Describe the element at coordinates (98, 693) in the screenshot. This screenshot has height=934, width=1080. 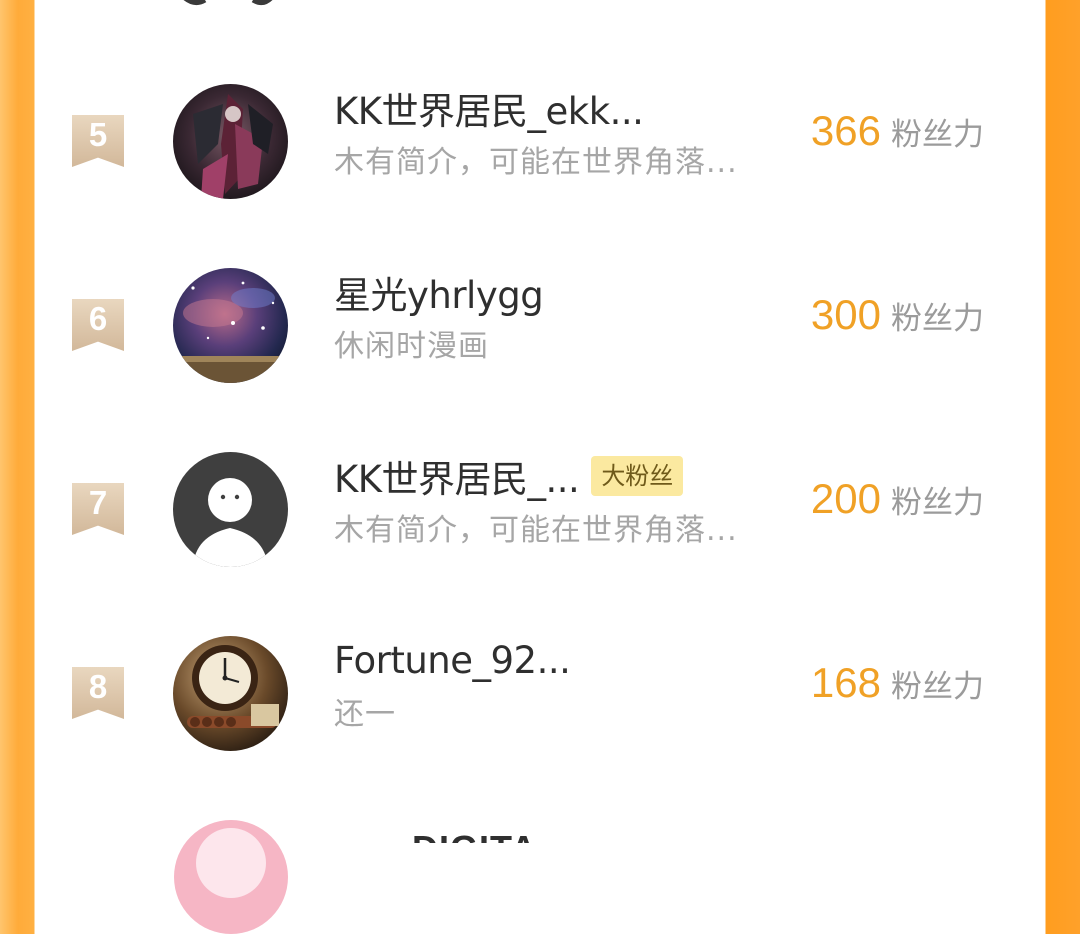
I see `rank-badge: 8` at that location.